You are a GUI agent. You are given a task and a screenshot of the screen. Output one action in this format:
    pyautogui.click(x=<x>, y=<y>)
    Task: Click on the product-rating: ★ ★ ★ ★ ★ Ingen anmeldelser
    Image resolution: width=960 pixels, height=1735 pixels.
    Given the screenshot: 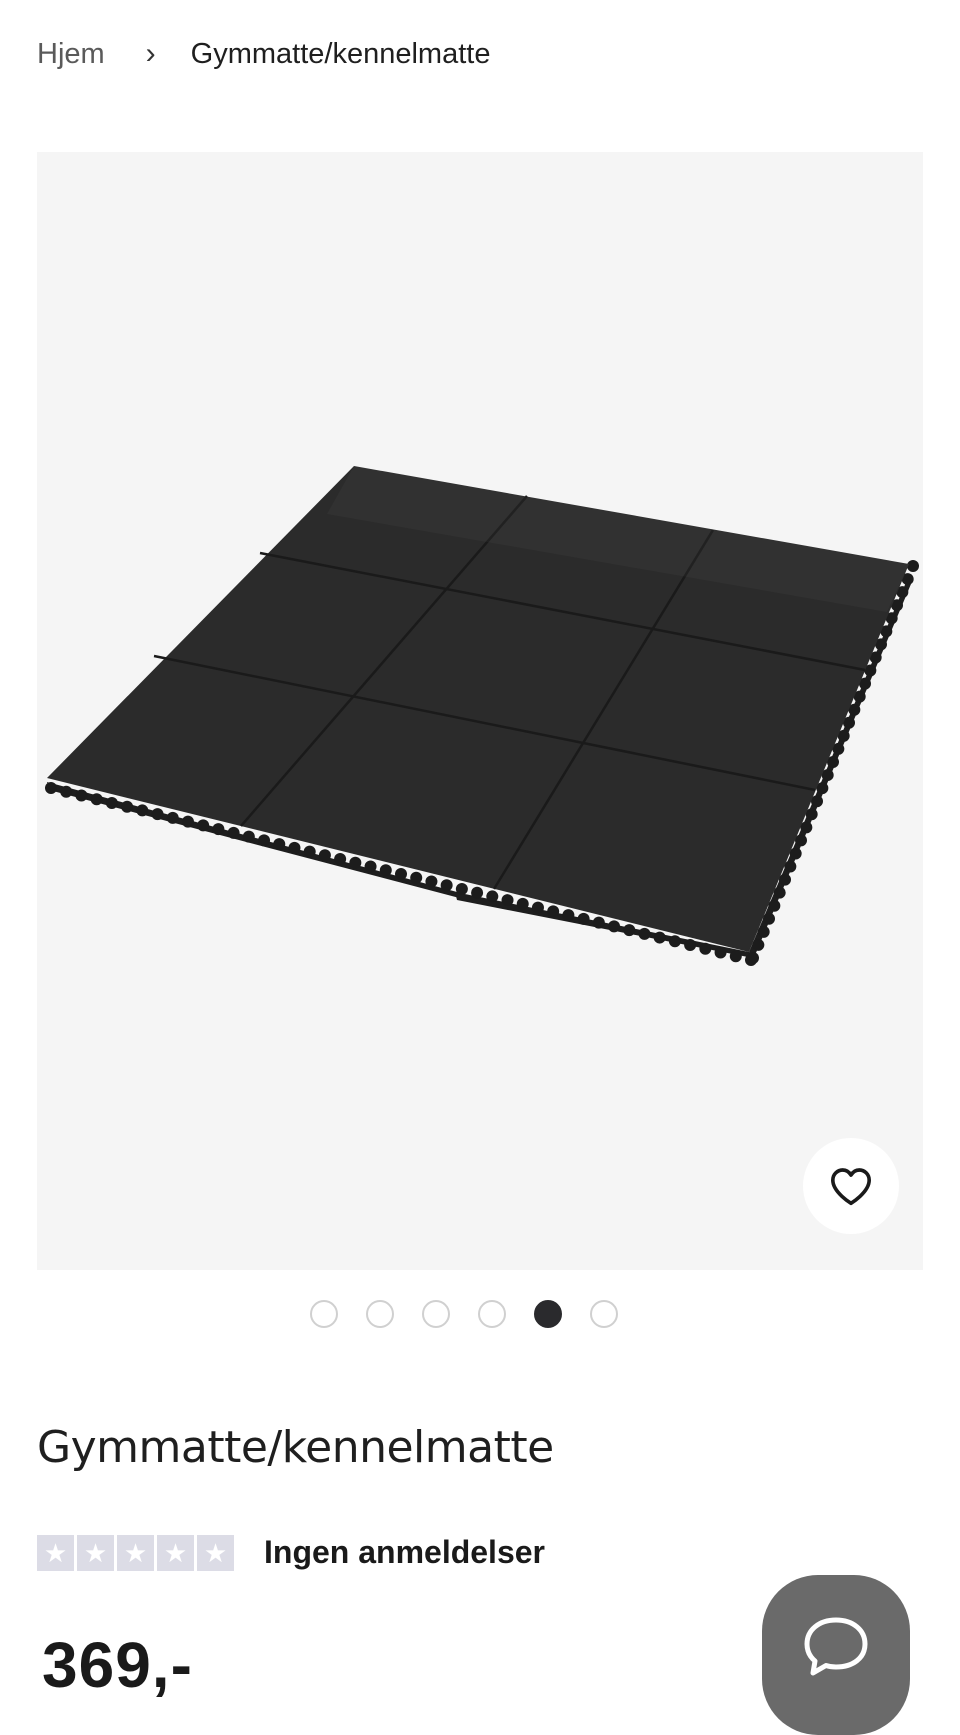 What is the action you would take?
    pyautogui.click(x=291, y=1552)
    